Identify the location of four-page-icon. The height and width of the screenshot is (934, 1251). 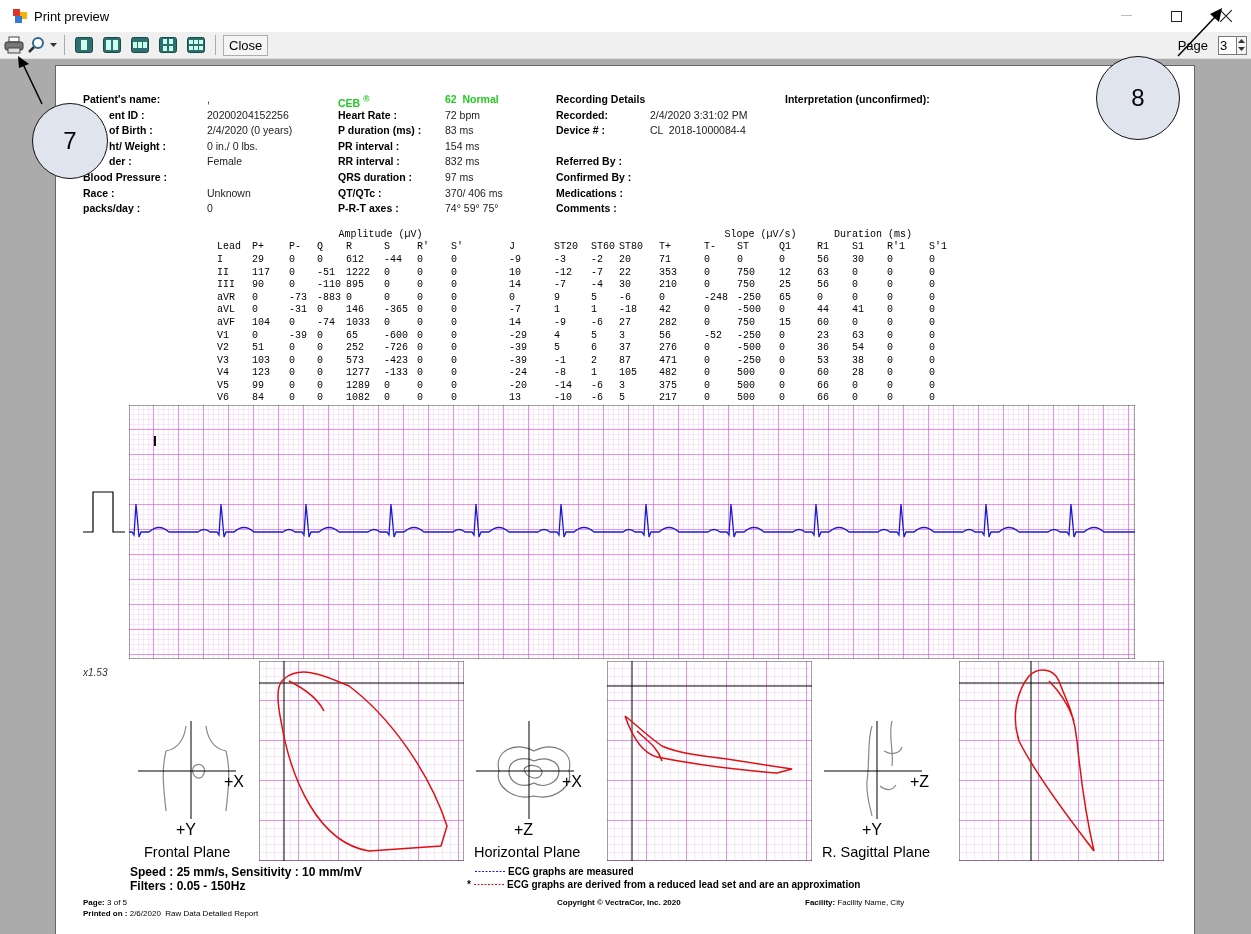
(168, 45).